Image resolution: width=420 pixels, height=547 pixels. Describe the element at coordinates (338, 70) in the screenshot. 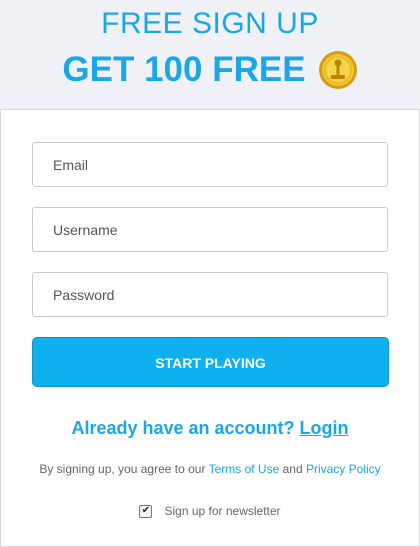

I see `coin-icon` at that location.